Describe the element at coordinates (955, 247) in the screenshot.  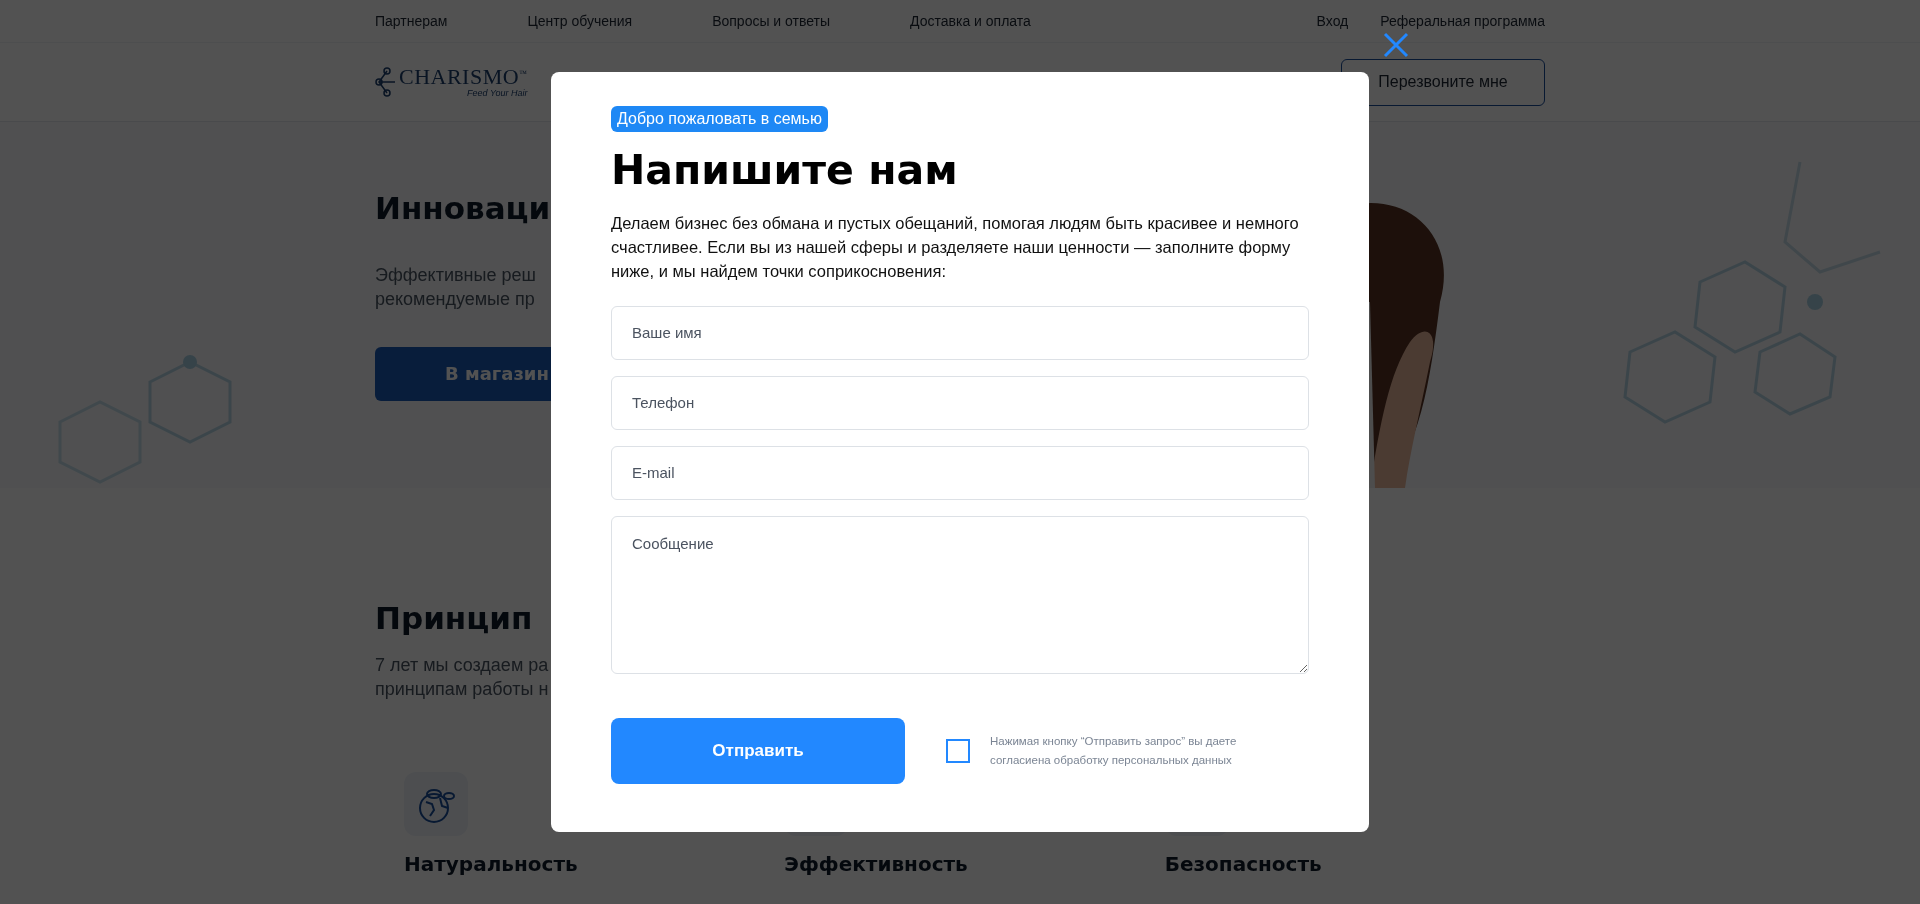
I see `modal-description: Делаем бизнес без обмана и пустых обещаний, помогая людям быть красивее и немного счастливее. Если вы из нашей сферы и разделяете наши ценности — заполните форму ниже, и мы найдем точки соприкосновения:` at that location.